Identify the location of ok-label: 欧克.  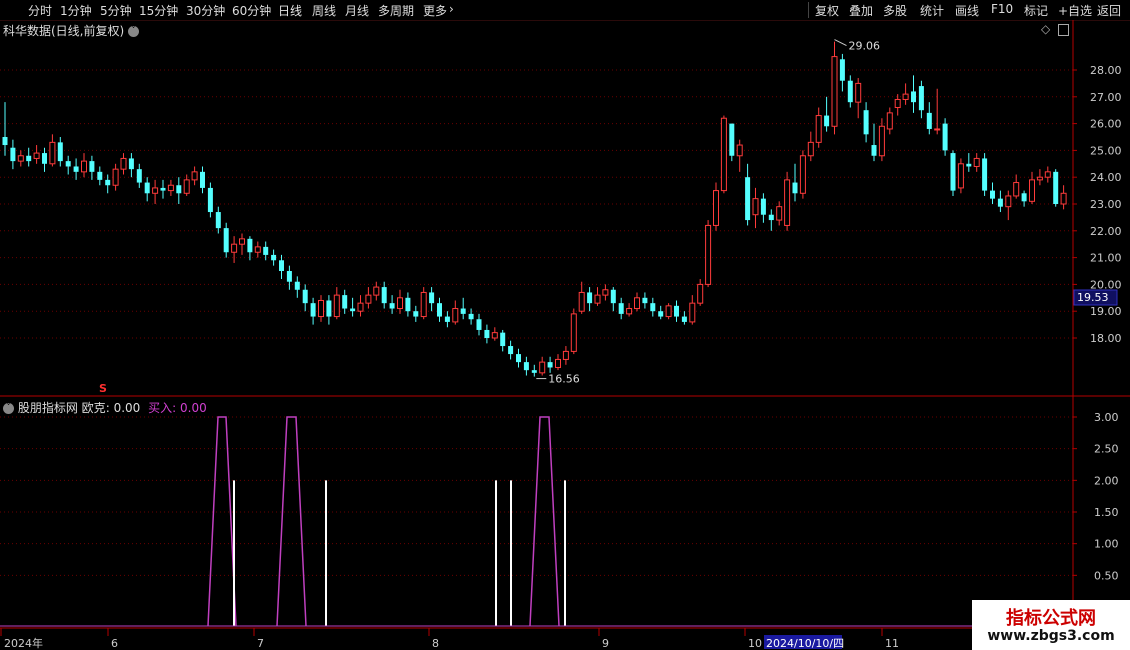
(93, 408).